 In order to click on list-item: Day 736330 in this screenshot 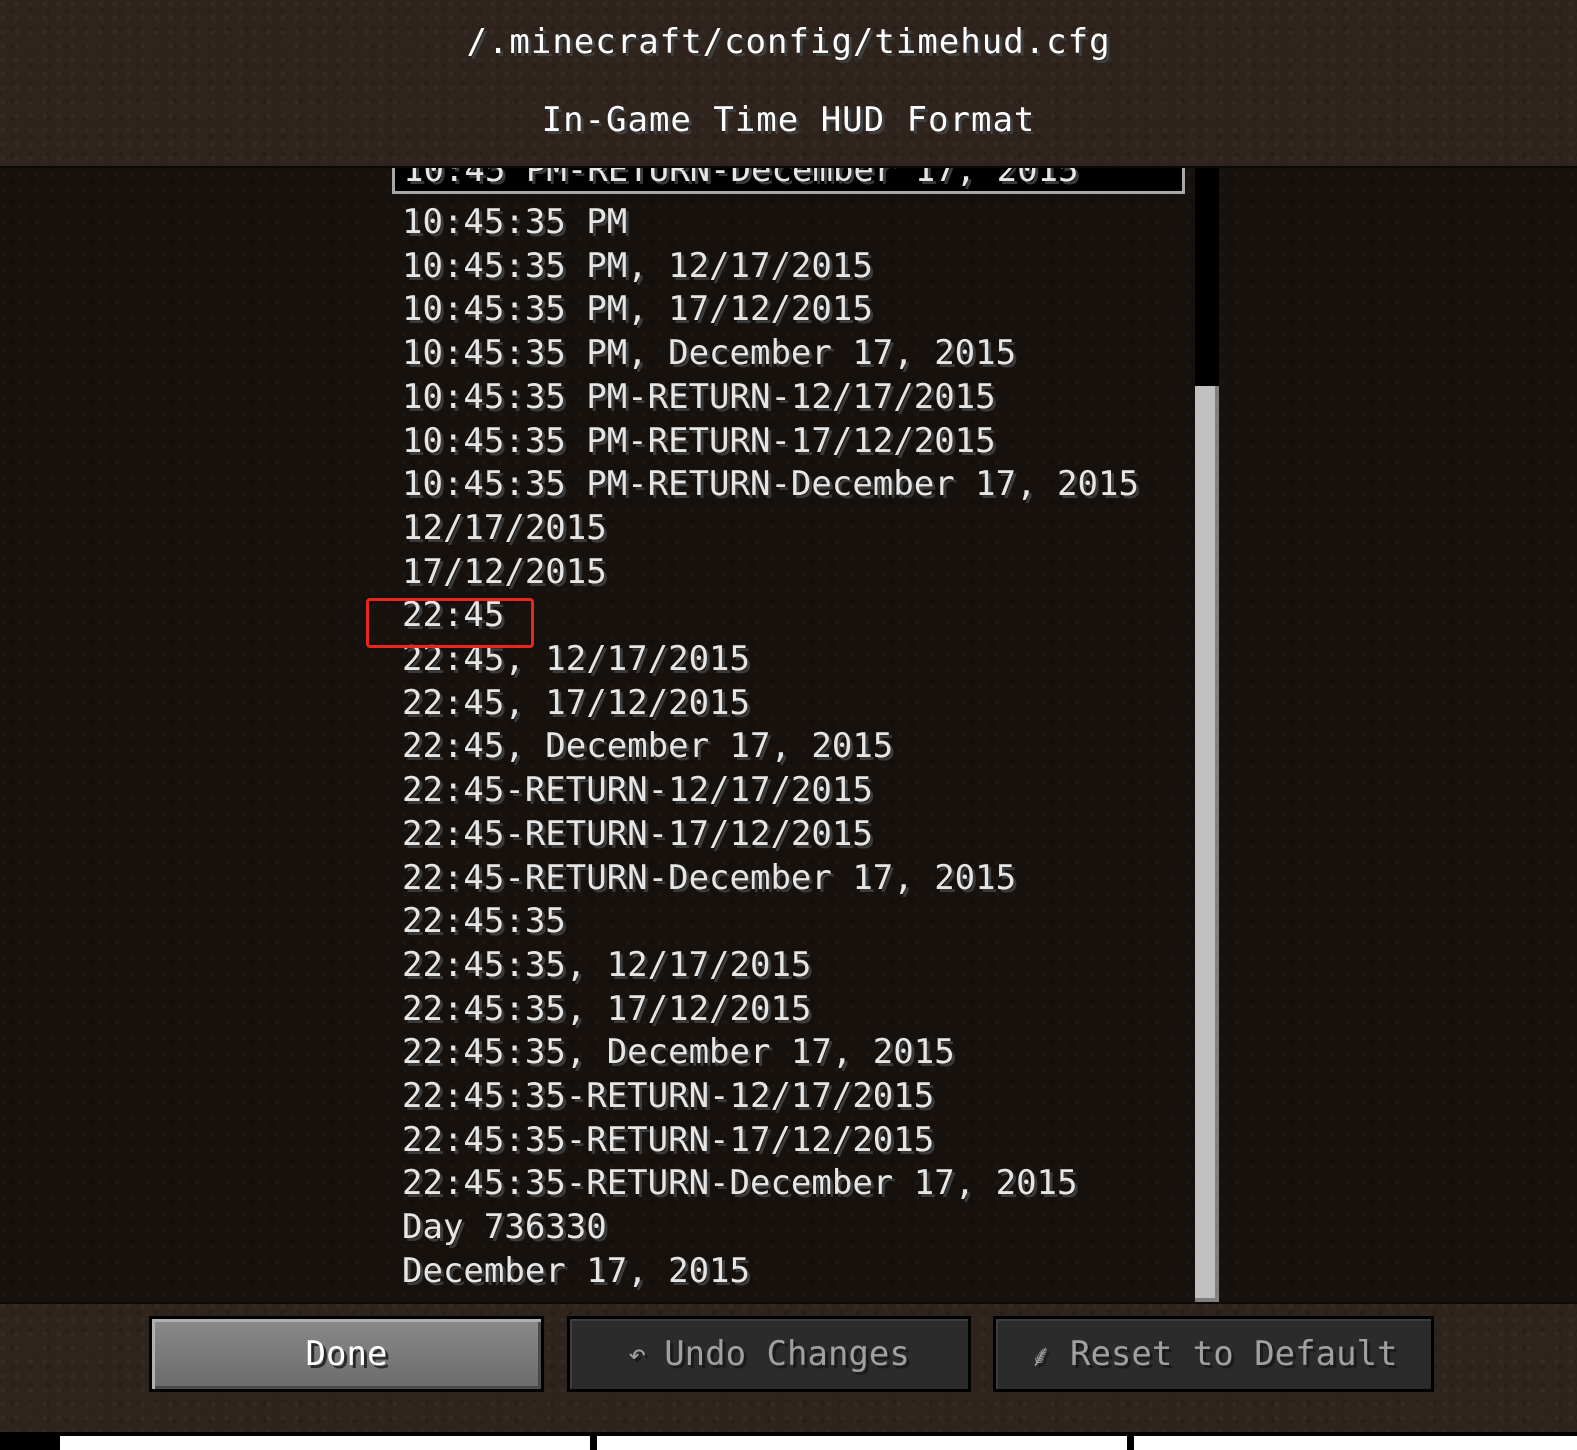, I will do `click(504, 1227)`.